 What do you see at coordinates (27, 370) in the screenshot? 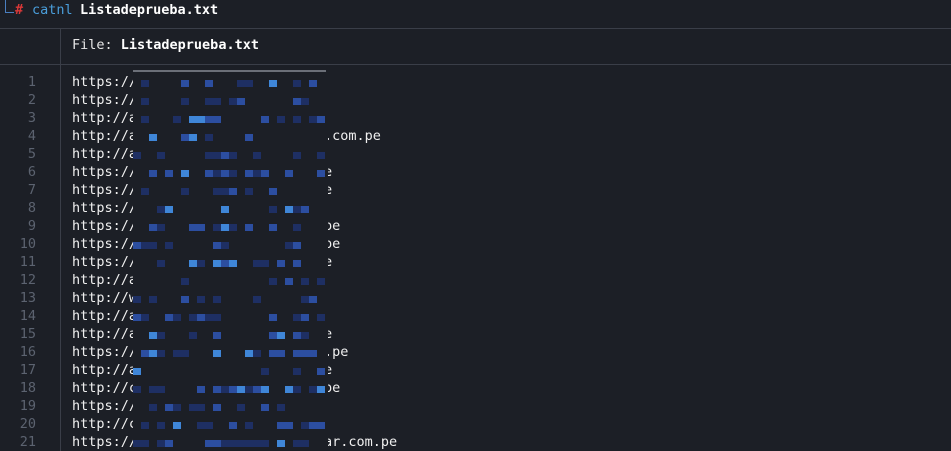
I see `line-number: 17` at bounding box center [27, 370].